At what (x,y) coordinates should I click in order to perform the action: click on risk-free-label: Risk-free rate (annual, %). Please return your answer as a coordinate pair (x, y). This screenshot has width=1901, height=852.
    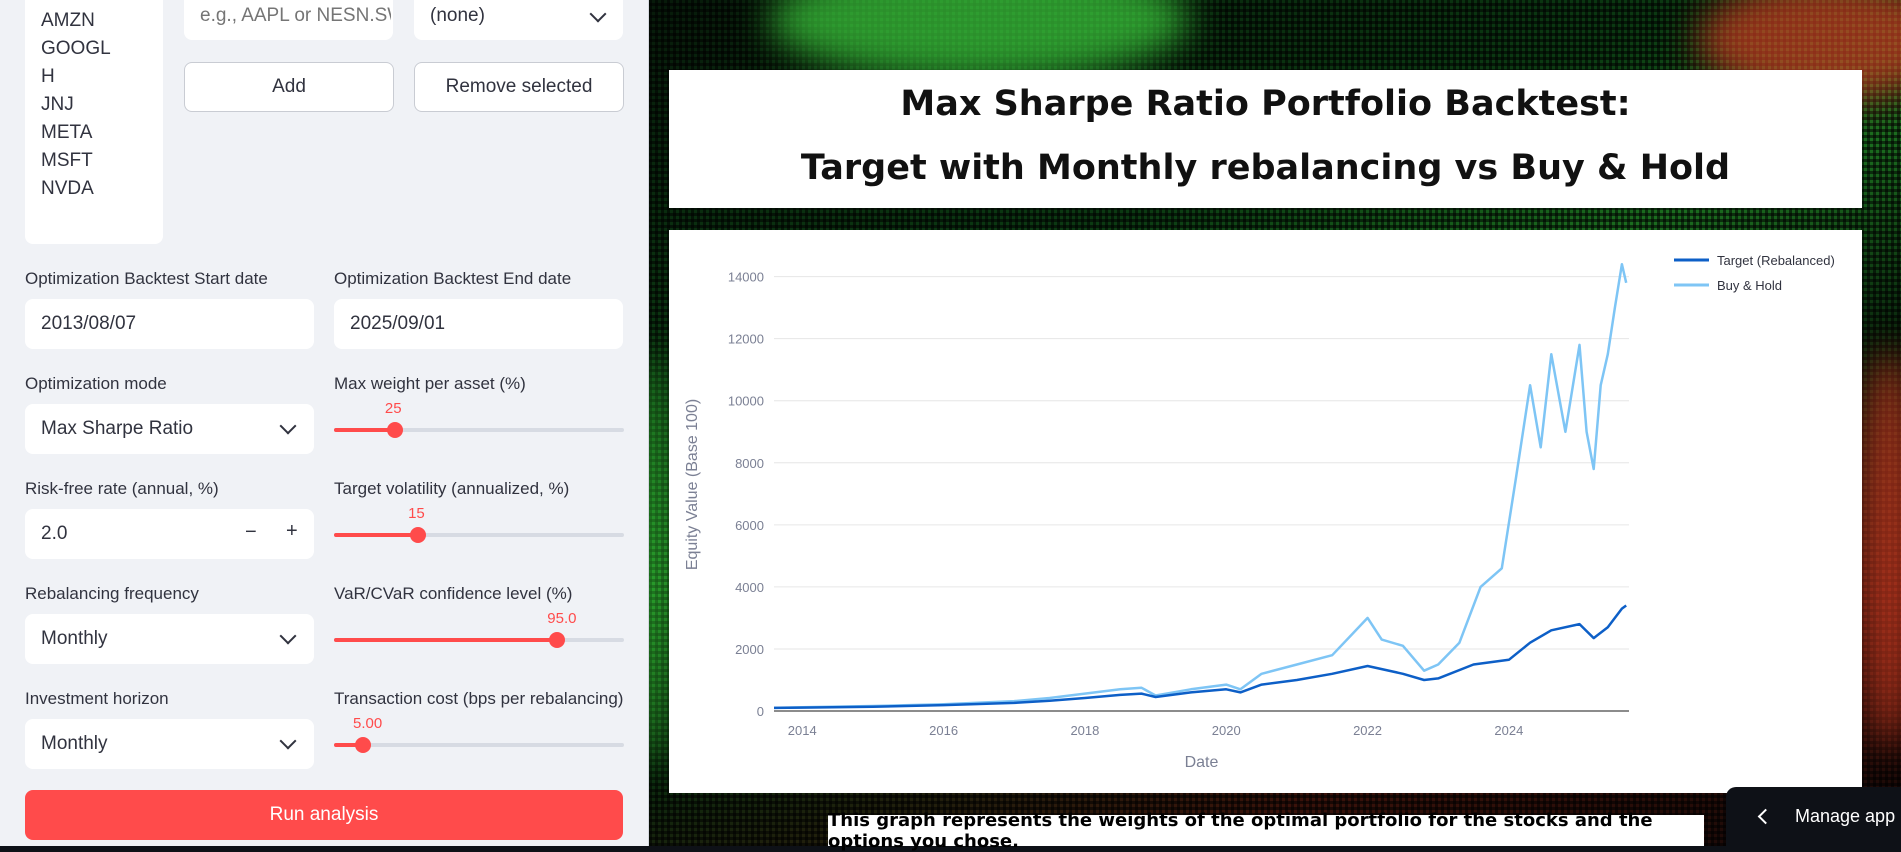
    Looking at the image, I should click on (122, 488).